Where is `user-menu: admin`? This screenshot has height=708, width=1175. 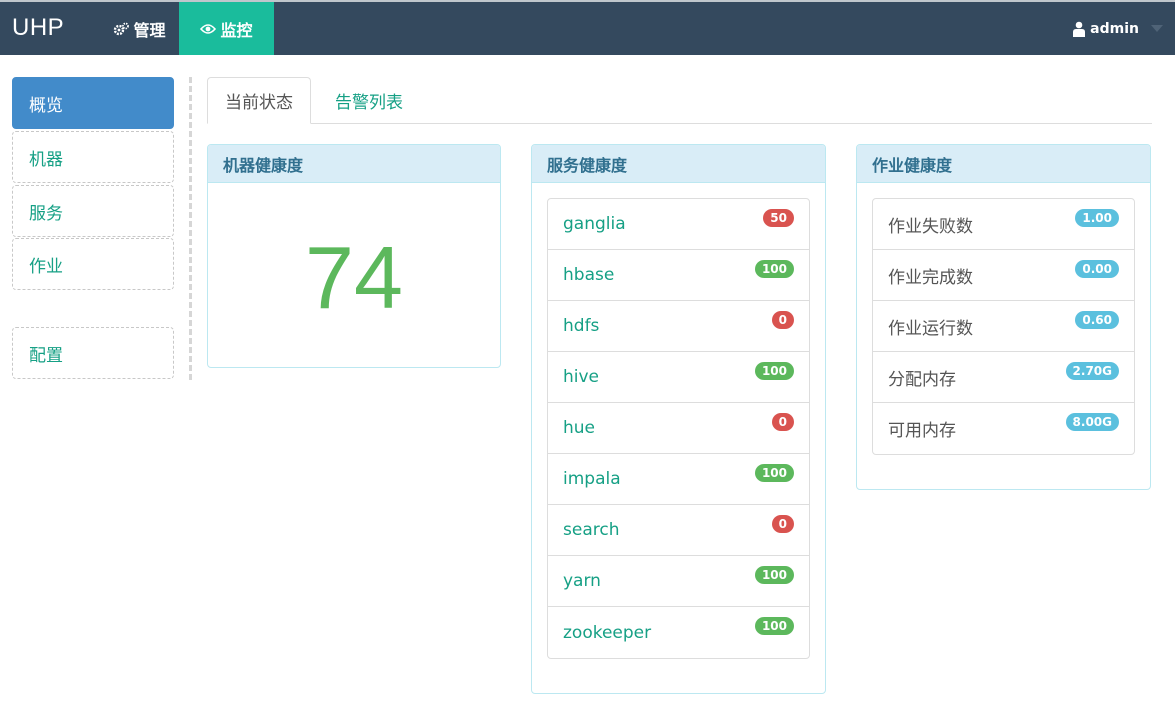
user-menu: admin is located at coordinates (1117, 28).